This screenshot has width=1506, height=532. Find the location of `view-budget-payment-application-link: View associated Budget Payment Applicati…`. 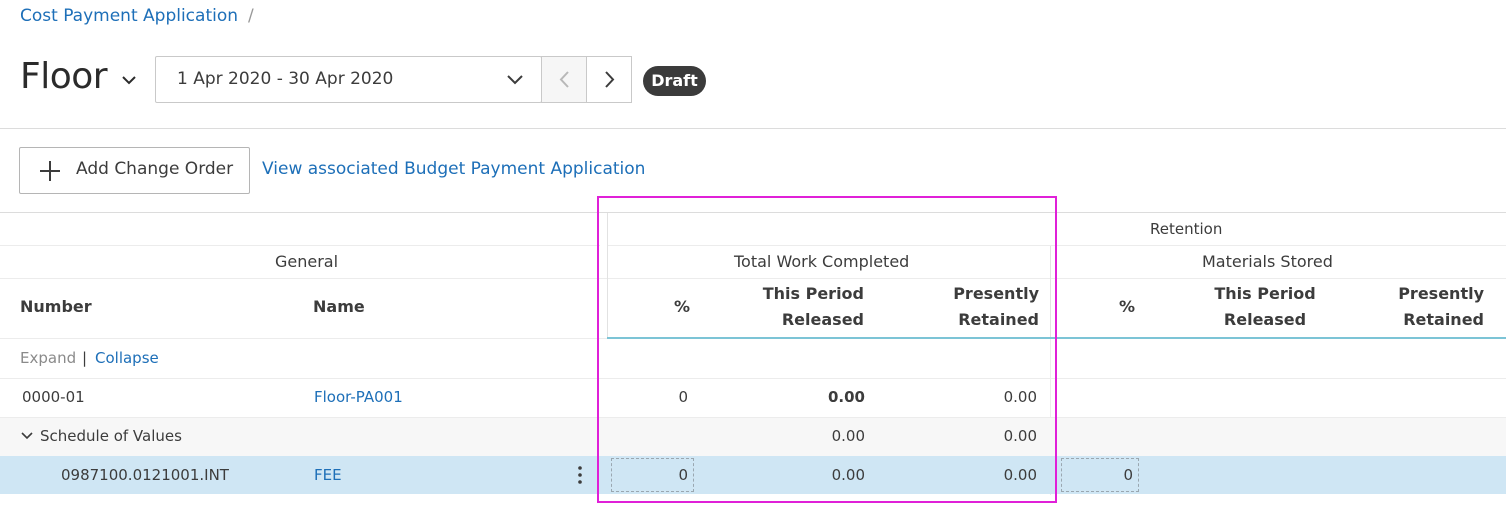

view-budget-payment-application-link: View associated Budget Payment Applicati… is located at coordinates (453, 169).